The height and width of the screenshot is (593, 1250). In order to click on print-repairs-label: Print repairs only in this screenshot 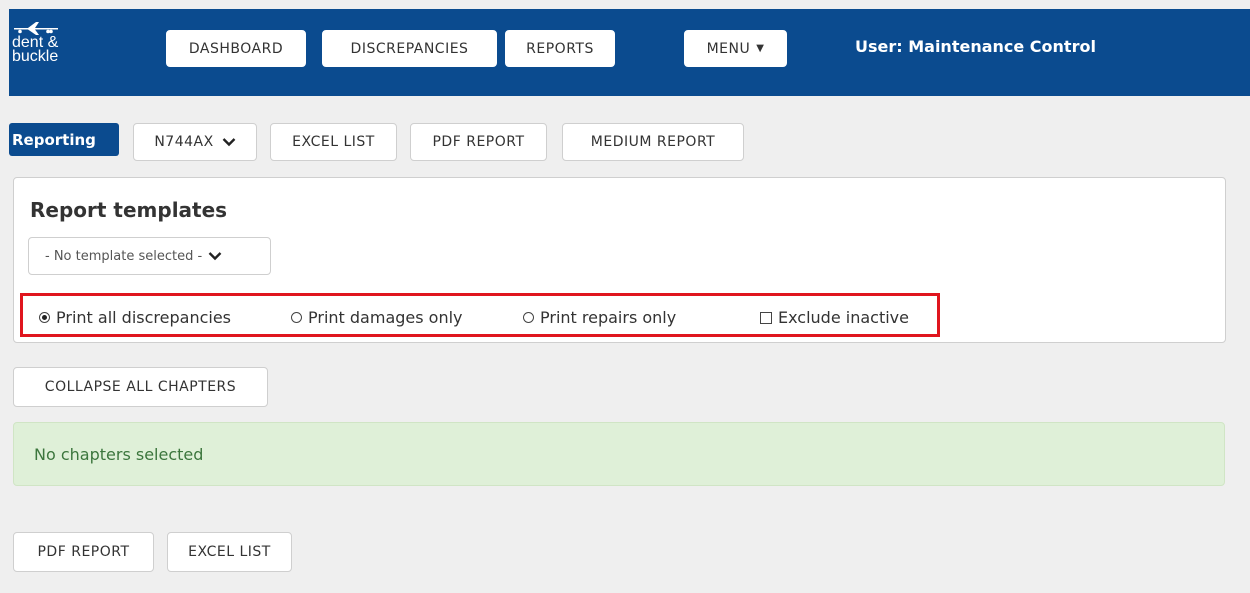, I will do `click(608, 317)`.